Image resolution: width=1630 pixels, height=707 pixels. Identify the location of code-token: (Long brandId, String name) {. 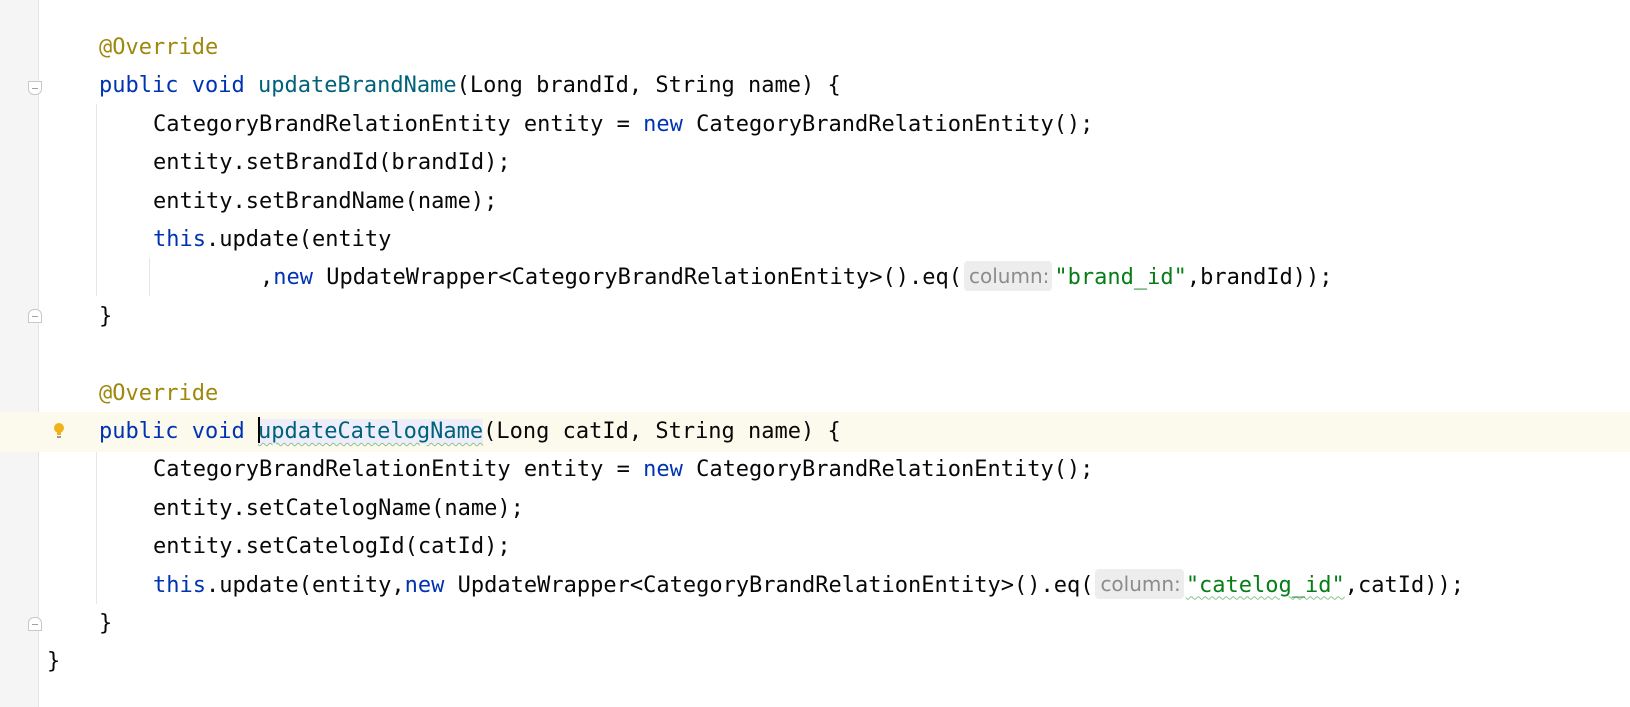
(648, 86).